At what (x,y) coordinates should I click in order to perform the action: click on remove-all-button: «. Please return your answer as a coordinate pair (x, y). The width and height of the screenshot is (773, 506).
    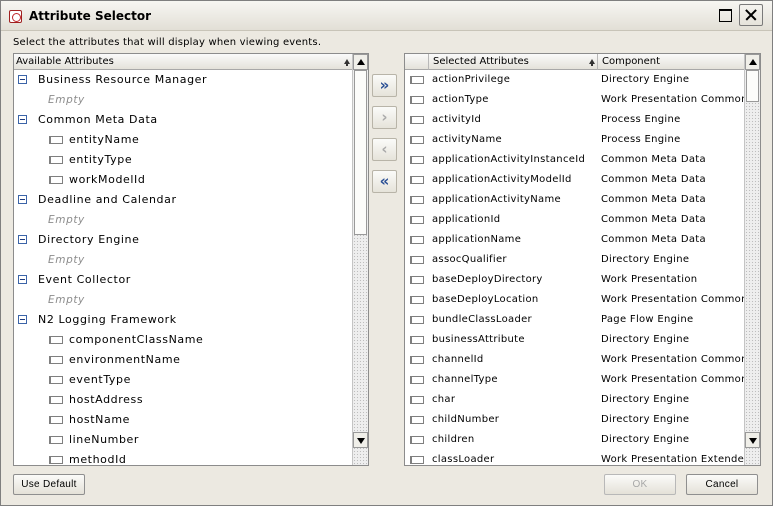
    Looking at the image, I should click on (384, 181).